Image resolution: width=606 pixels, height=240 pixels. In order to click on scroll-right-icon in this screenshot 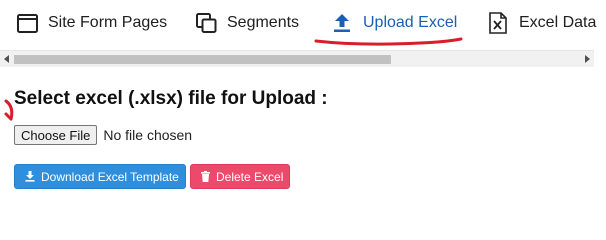, I will do `click(587, 59)`.